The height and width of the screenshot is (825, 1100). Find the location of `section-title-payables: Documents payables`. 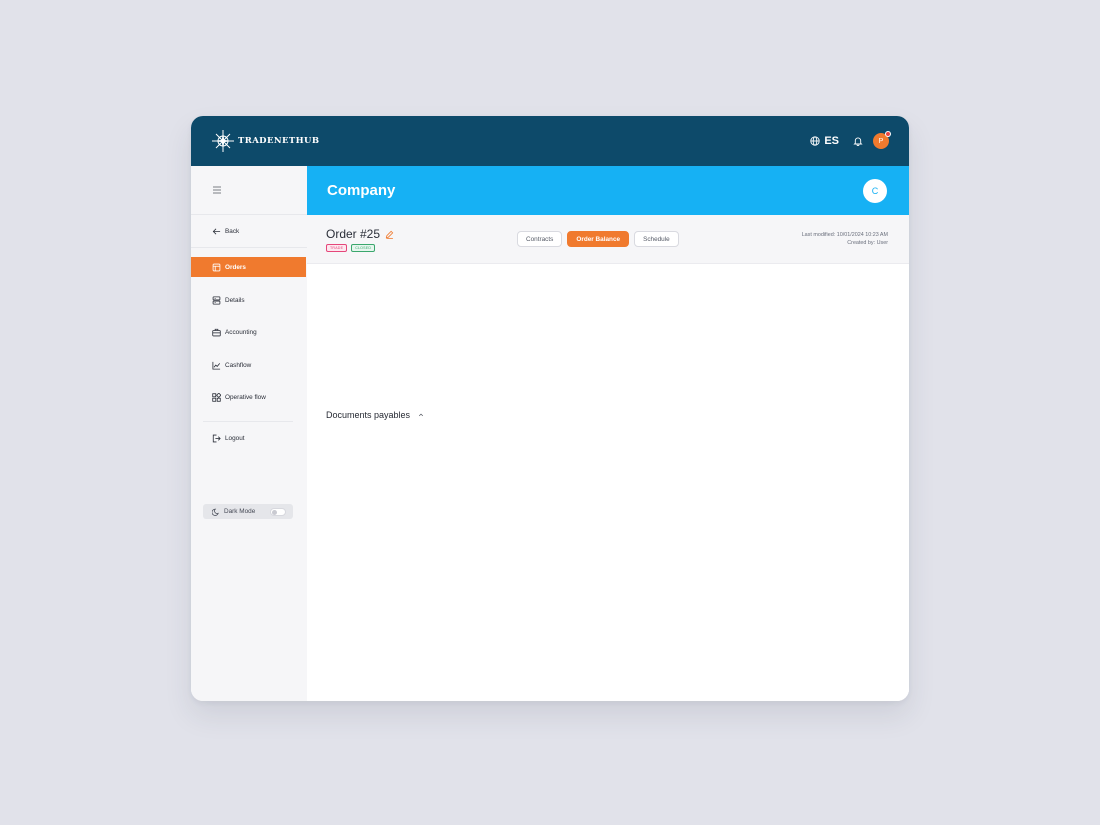

section-title-payables: Documents payables is located at coordinates (375, 415).